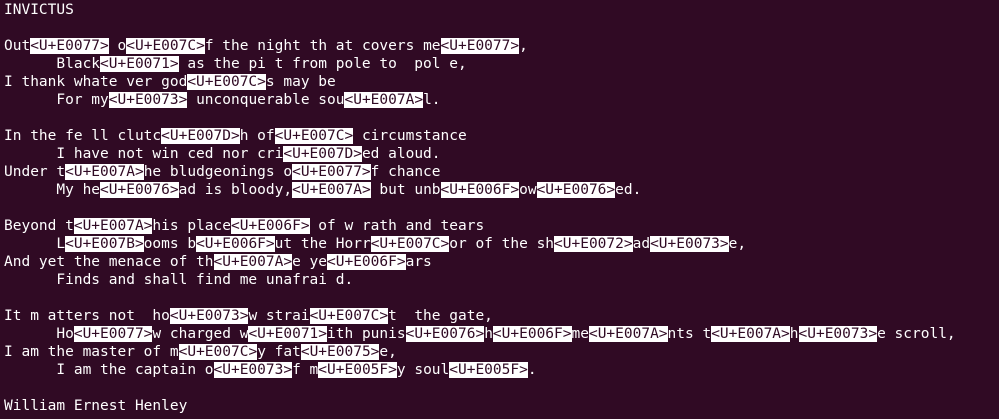 This screenshot has width=999, height=419. What do you see at coordinates (235, 190) in the screenshot?
I see `terminal-text: ad is bloody,` at bounding box center [235, 190].